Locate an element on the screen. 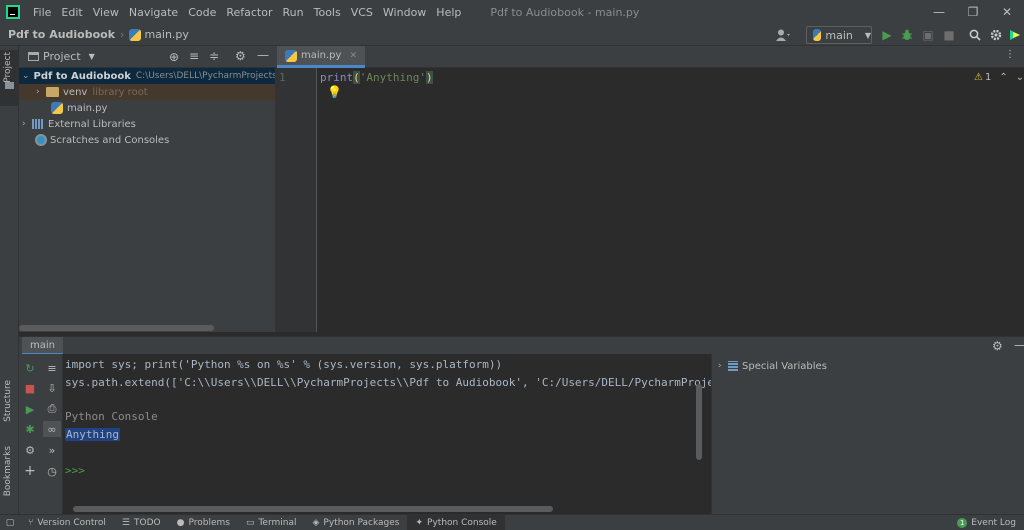  status-terminal: ▭ Terminal is located at coordinates (271, 522).